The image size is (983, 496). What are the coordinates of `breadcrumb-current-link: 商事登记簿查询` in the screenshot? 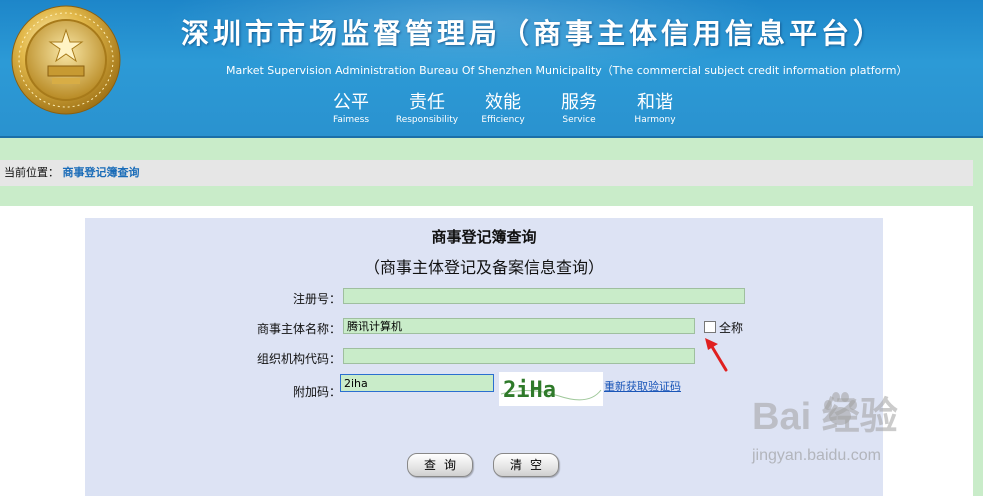 It's located at (101, 172).